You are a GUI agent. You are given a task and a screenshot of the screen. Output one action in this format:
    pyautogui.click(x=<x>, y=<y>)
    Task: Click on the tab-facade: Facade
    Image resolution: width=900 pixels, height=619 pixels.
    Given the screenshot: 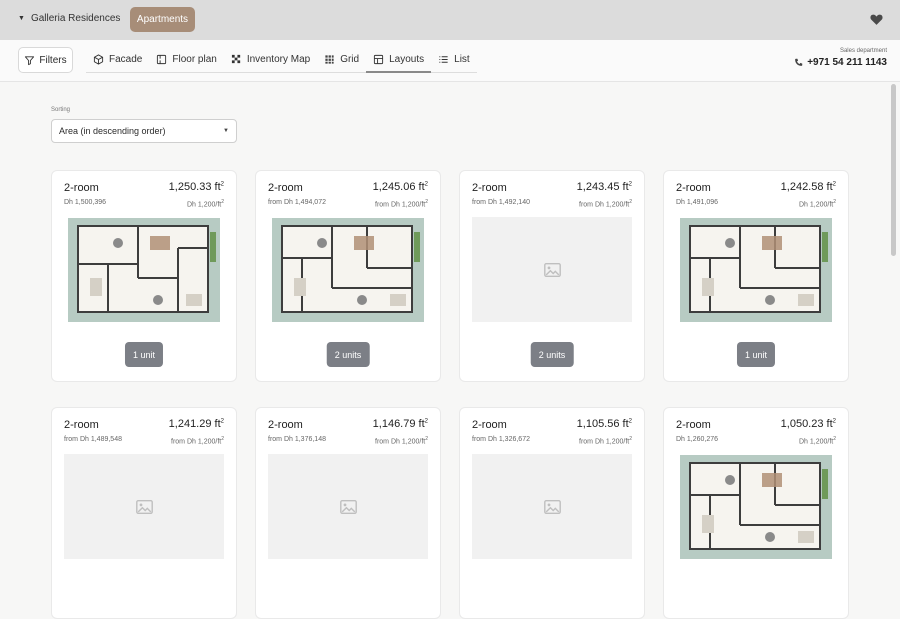 What is the action you would take?
    pyautogui.click(x=118, y=60)
    